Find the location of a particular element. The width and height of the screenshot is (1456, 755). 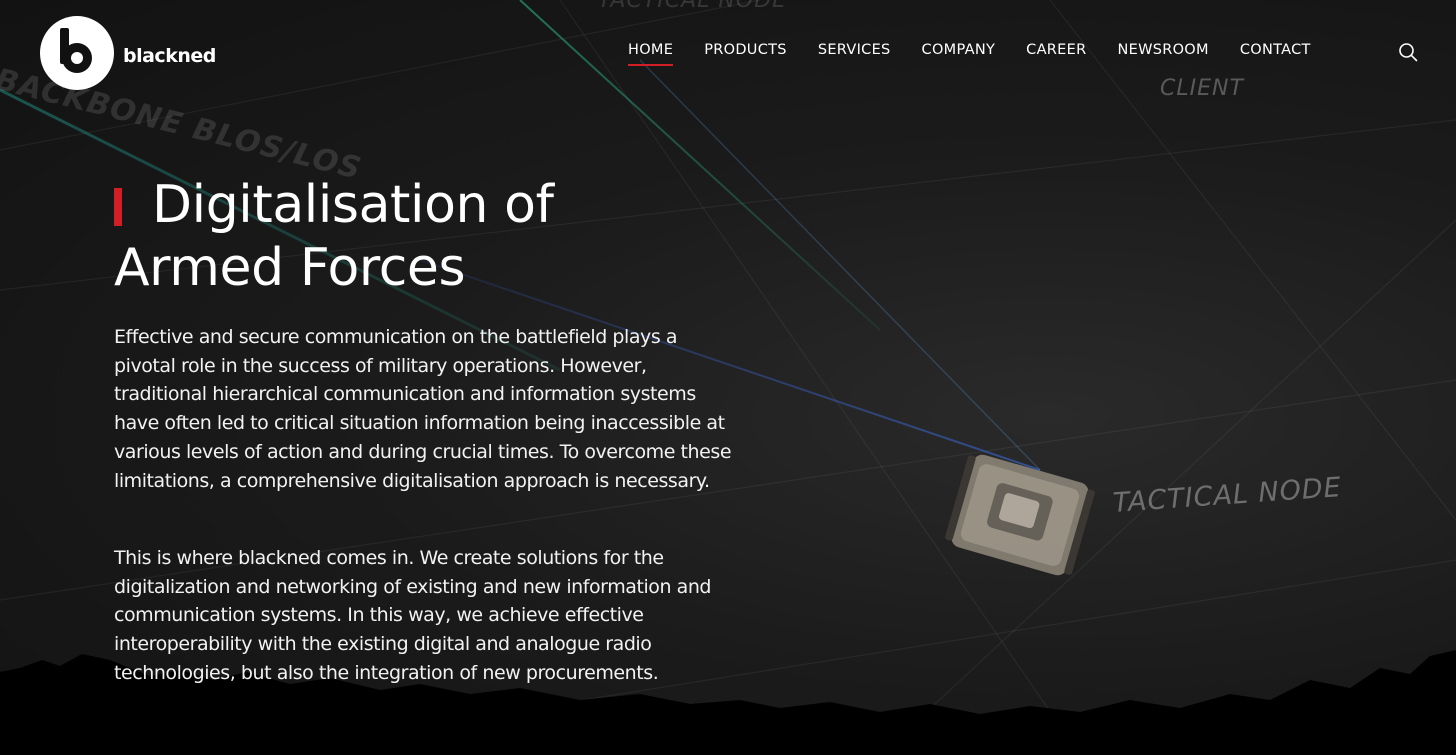

blackned-logo-icon is located at coordinates (77, 53).